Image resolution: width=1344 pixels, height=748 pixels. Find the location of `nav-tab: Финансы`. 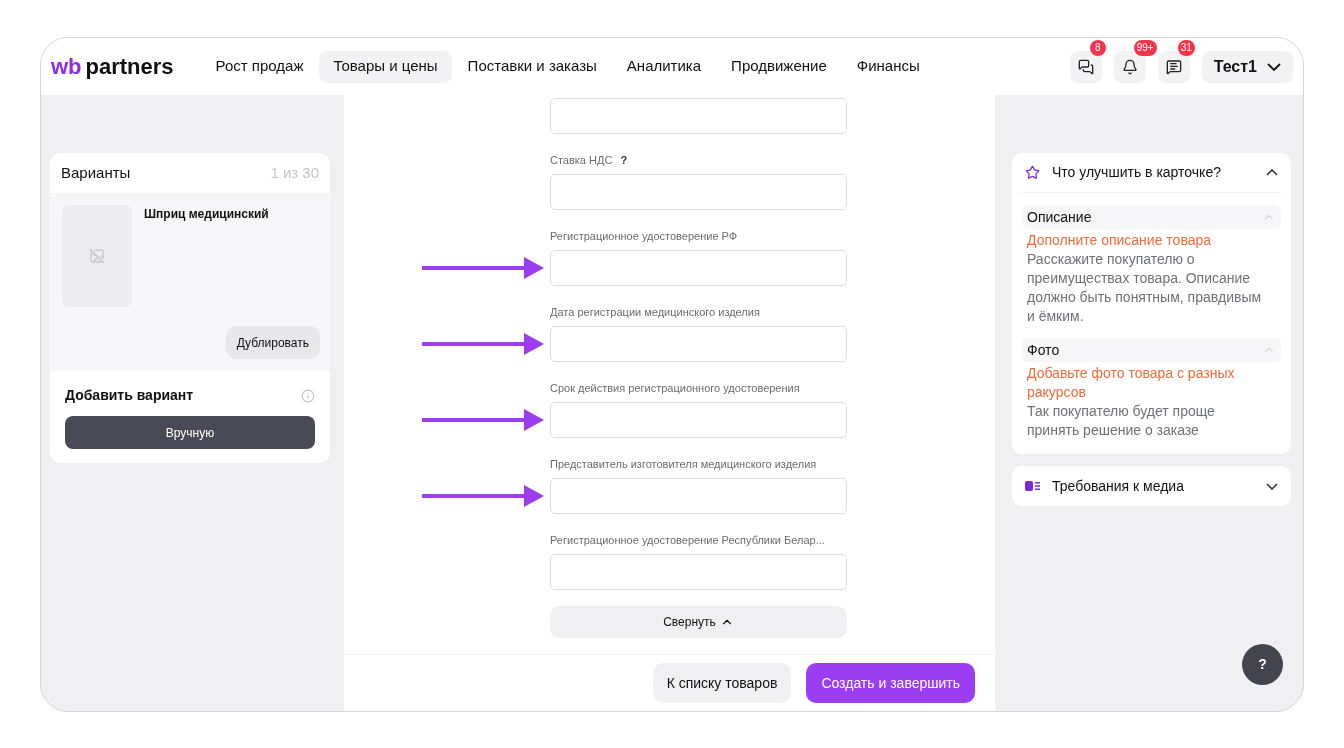

nav-tab: Финансы is located at coordinates (888, 66).